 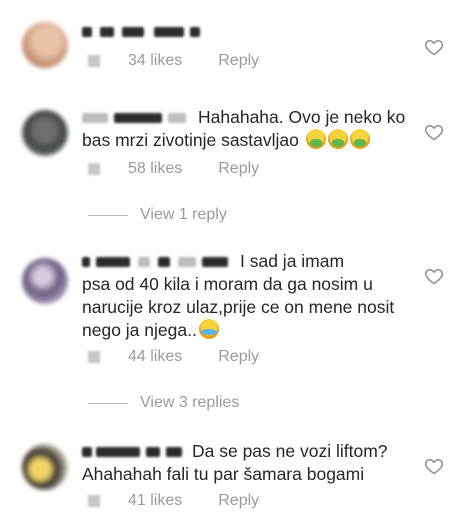 I want to click on comment-line: I sad ja imam, so click(x=292, y=261).